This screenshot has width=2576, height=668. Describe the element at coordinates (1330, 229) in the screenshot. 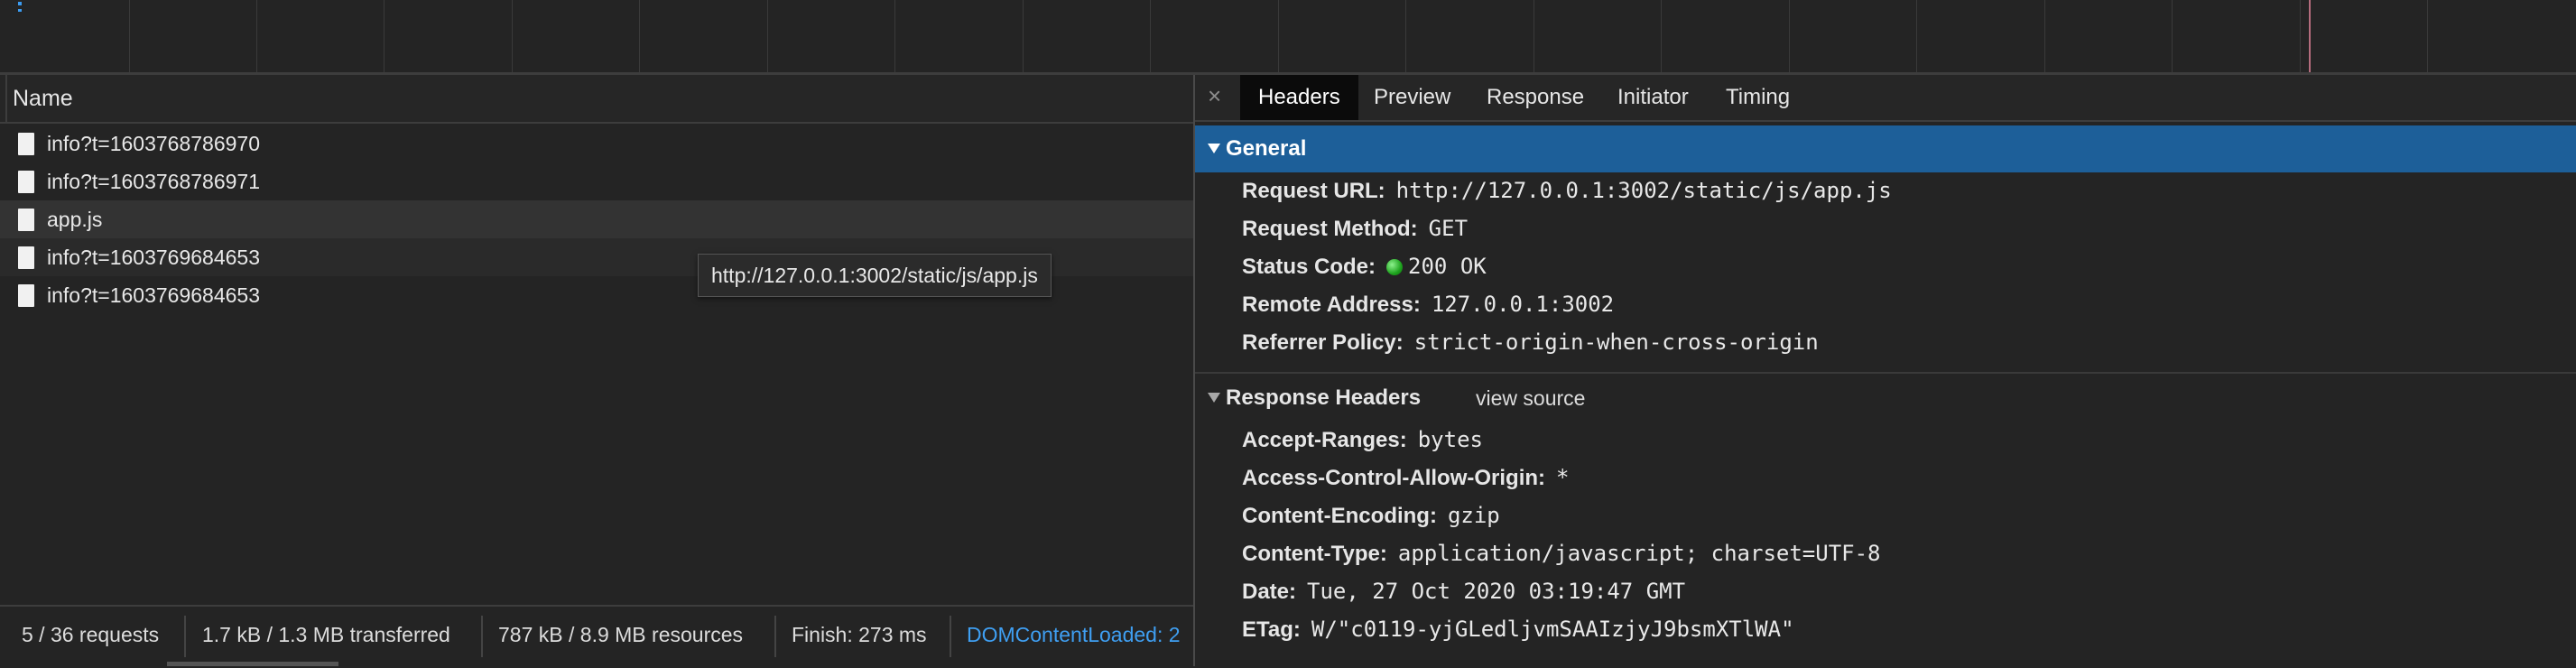

I see `header-key: Request Method:` at that location.